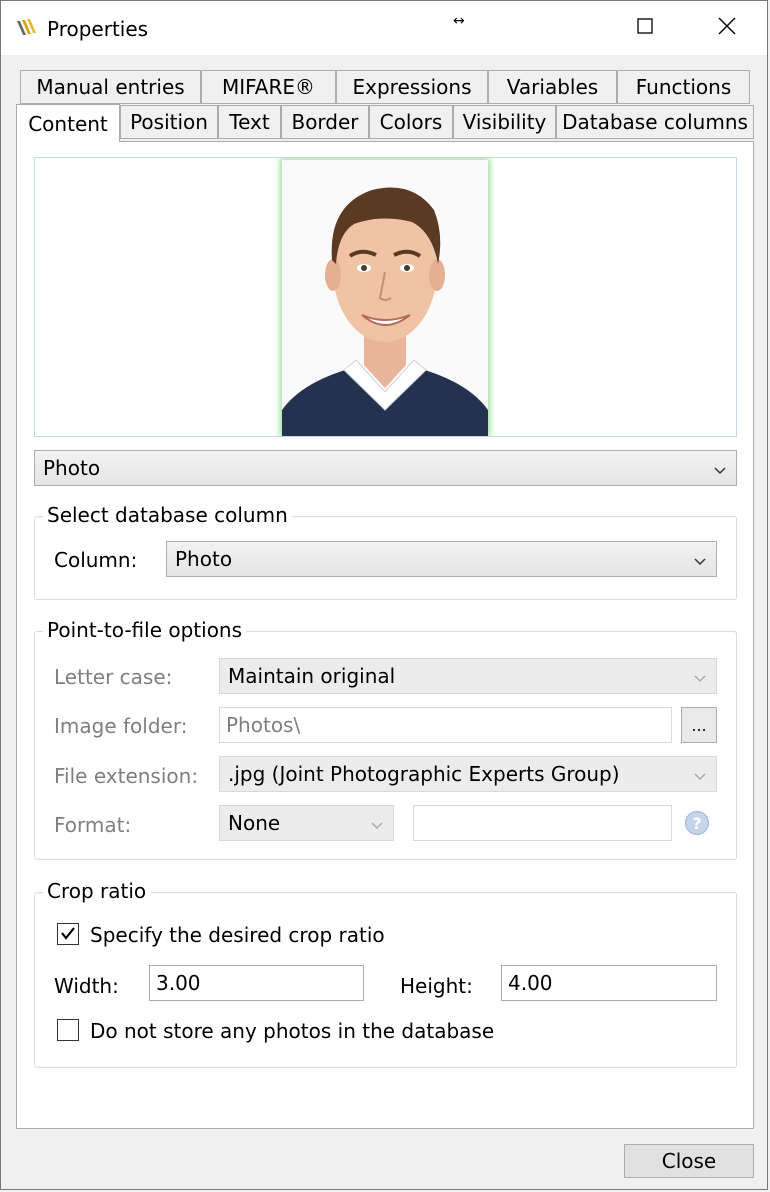  What do you see at coordinates (126, 776) in the screenshot?
I see `file-extension-label: File extension:` at bounding box center [126, 776].